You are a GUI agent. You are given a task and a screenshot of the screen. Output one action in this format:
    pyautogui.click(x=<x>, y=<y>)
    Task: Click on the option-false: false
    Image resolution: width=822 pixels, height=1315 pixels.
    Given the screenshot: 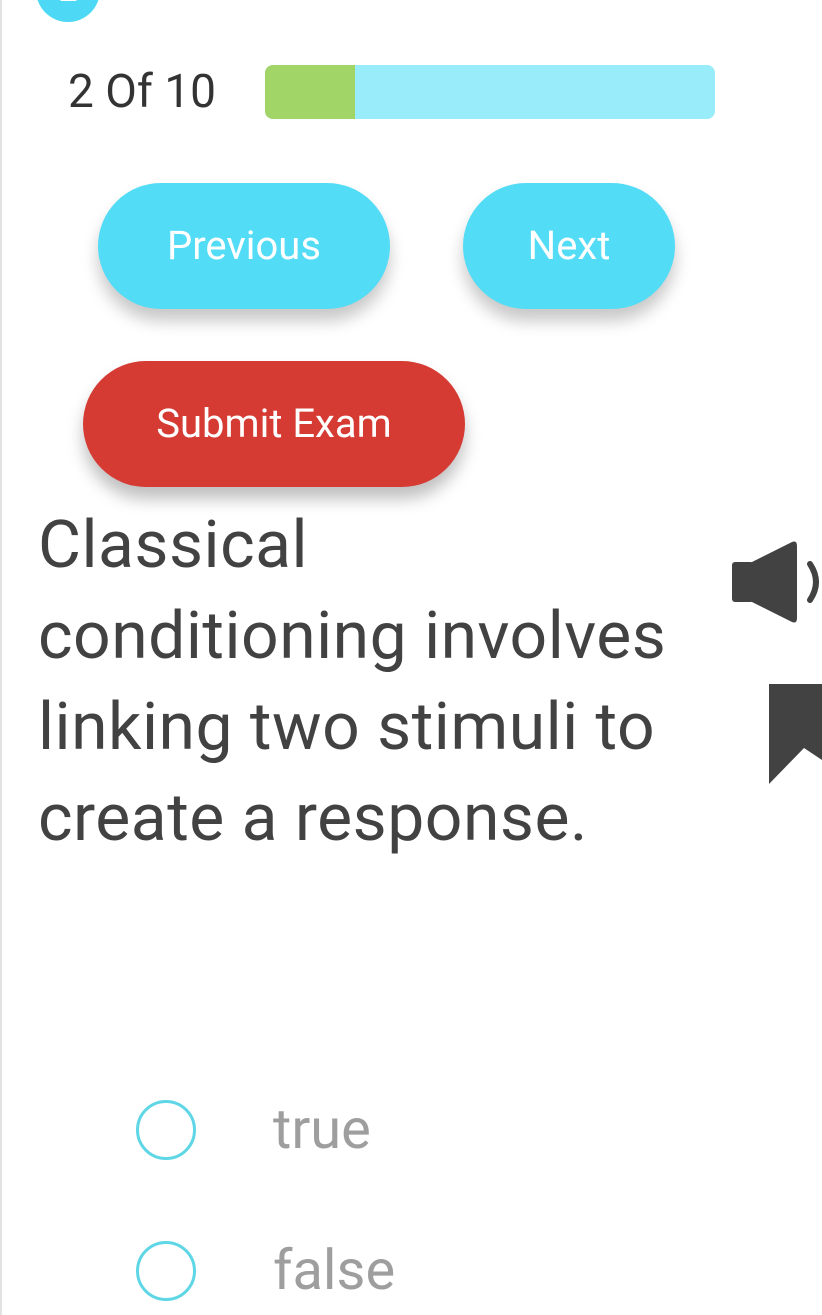 What is the action you would take?
    pyautogui.click(x=386, y=1273)
    